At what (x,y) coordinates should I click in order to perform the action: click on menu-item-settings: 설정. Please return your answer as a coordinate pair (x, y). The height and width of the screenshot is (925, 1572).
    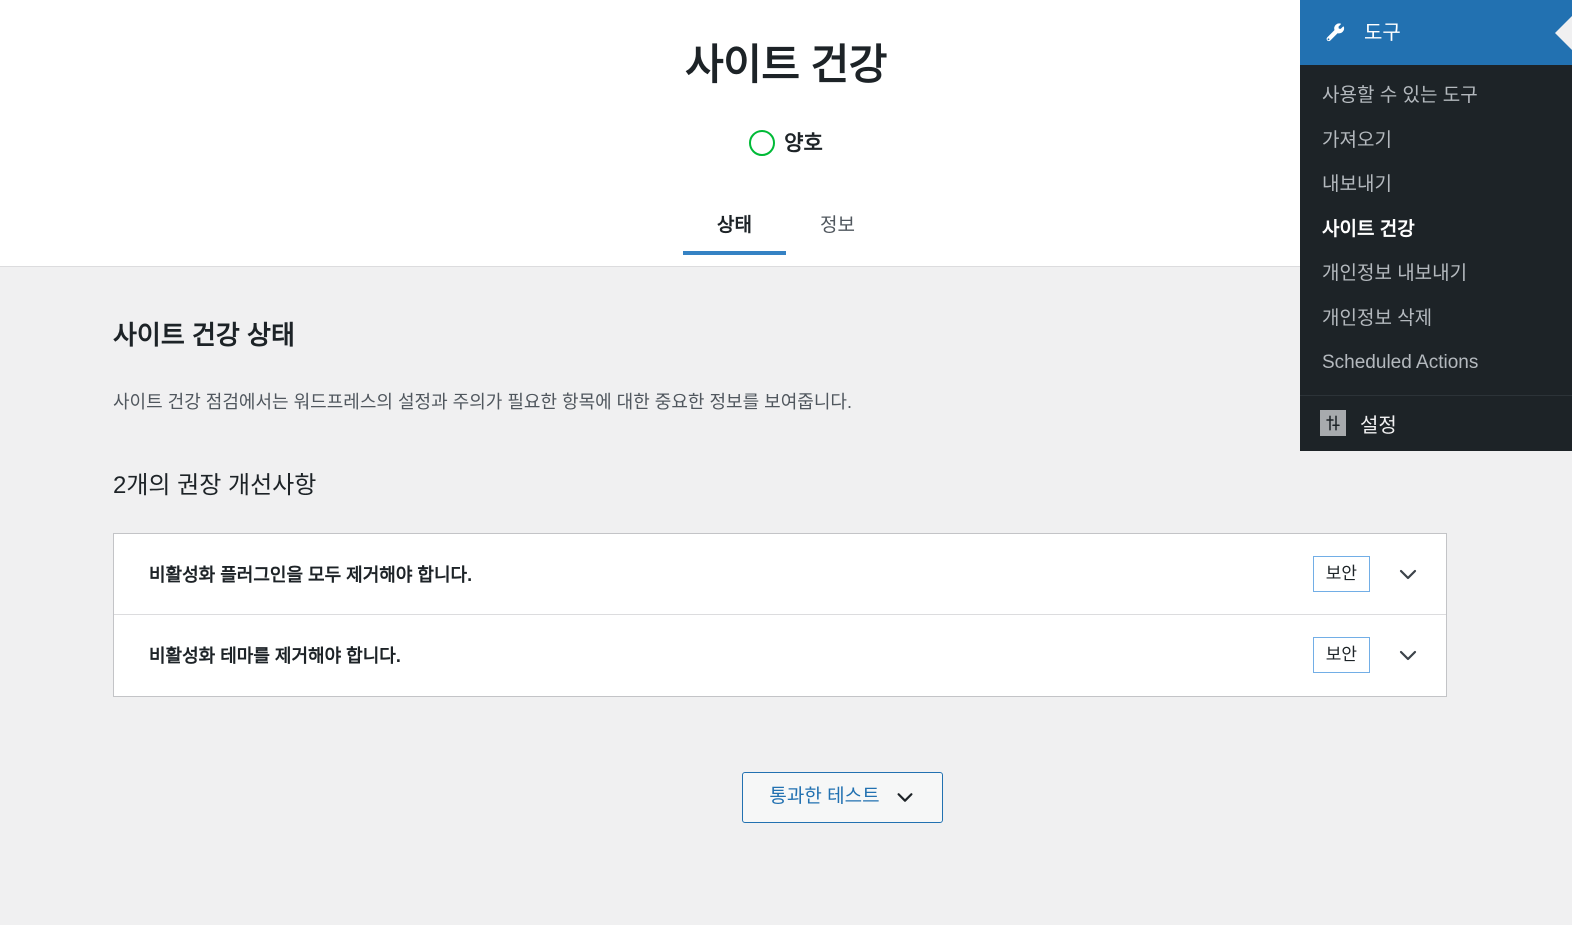
    Looking at the image, I should click on (1436, 422).